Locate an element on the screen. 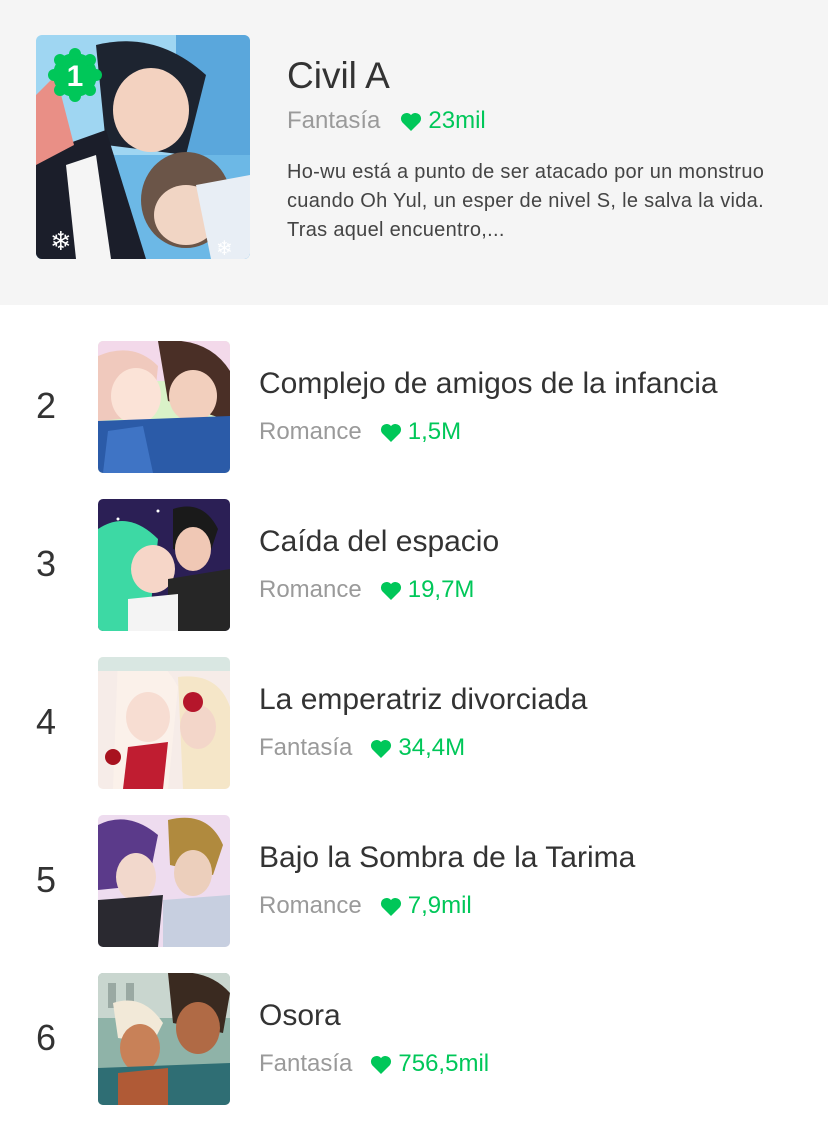 The width and height of the screenshot is (828, 1124). title-text: Osora is located at coordinates (300, 1016).